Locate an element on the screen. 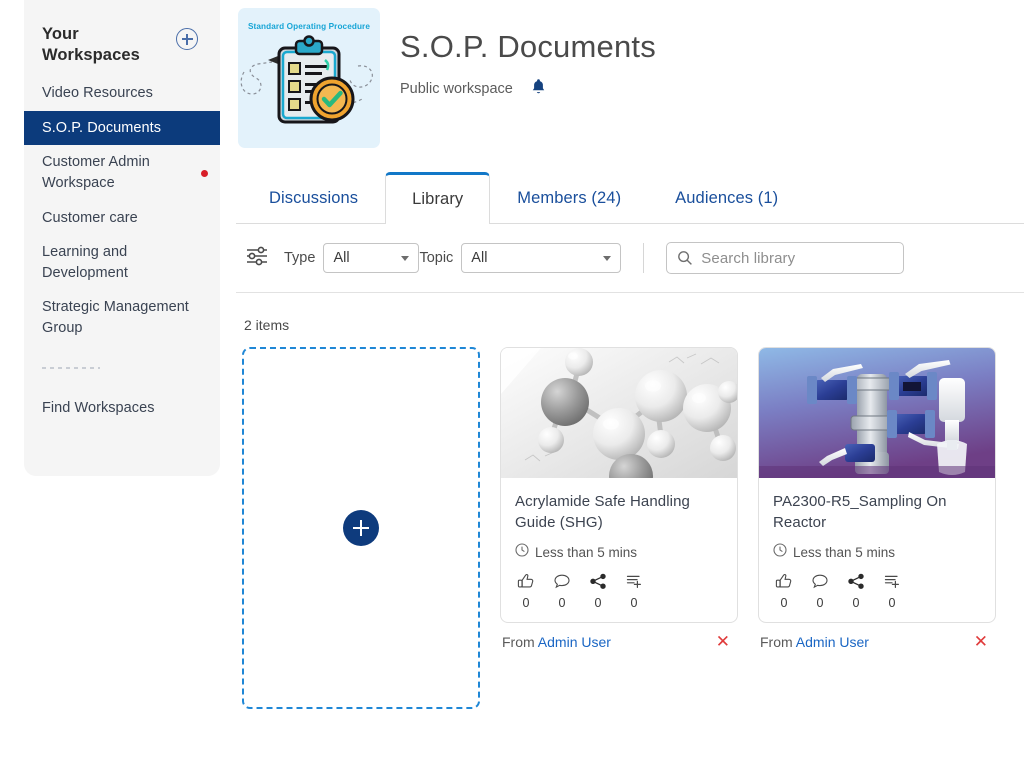  topic-filter-select: All is located at coordinates (541, 258).